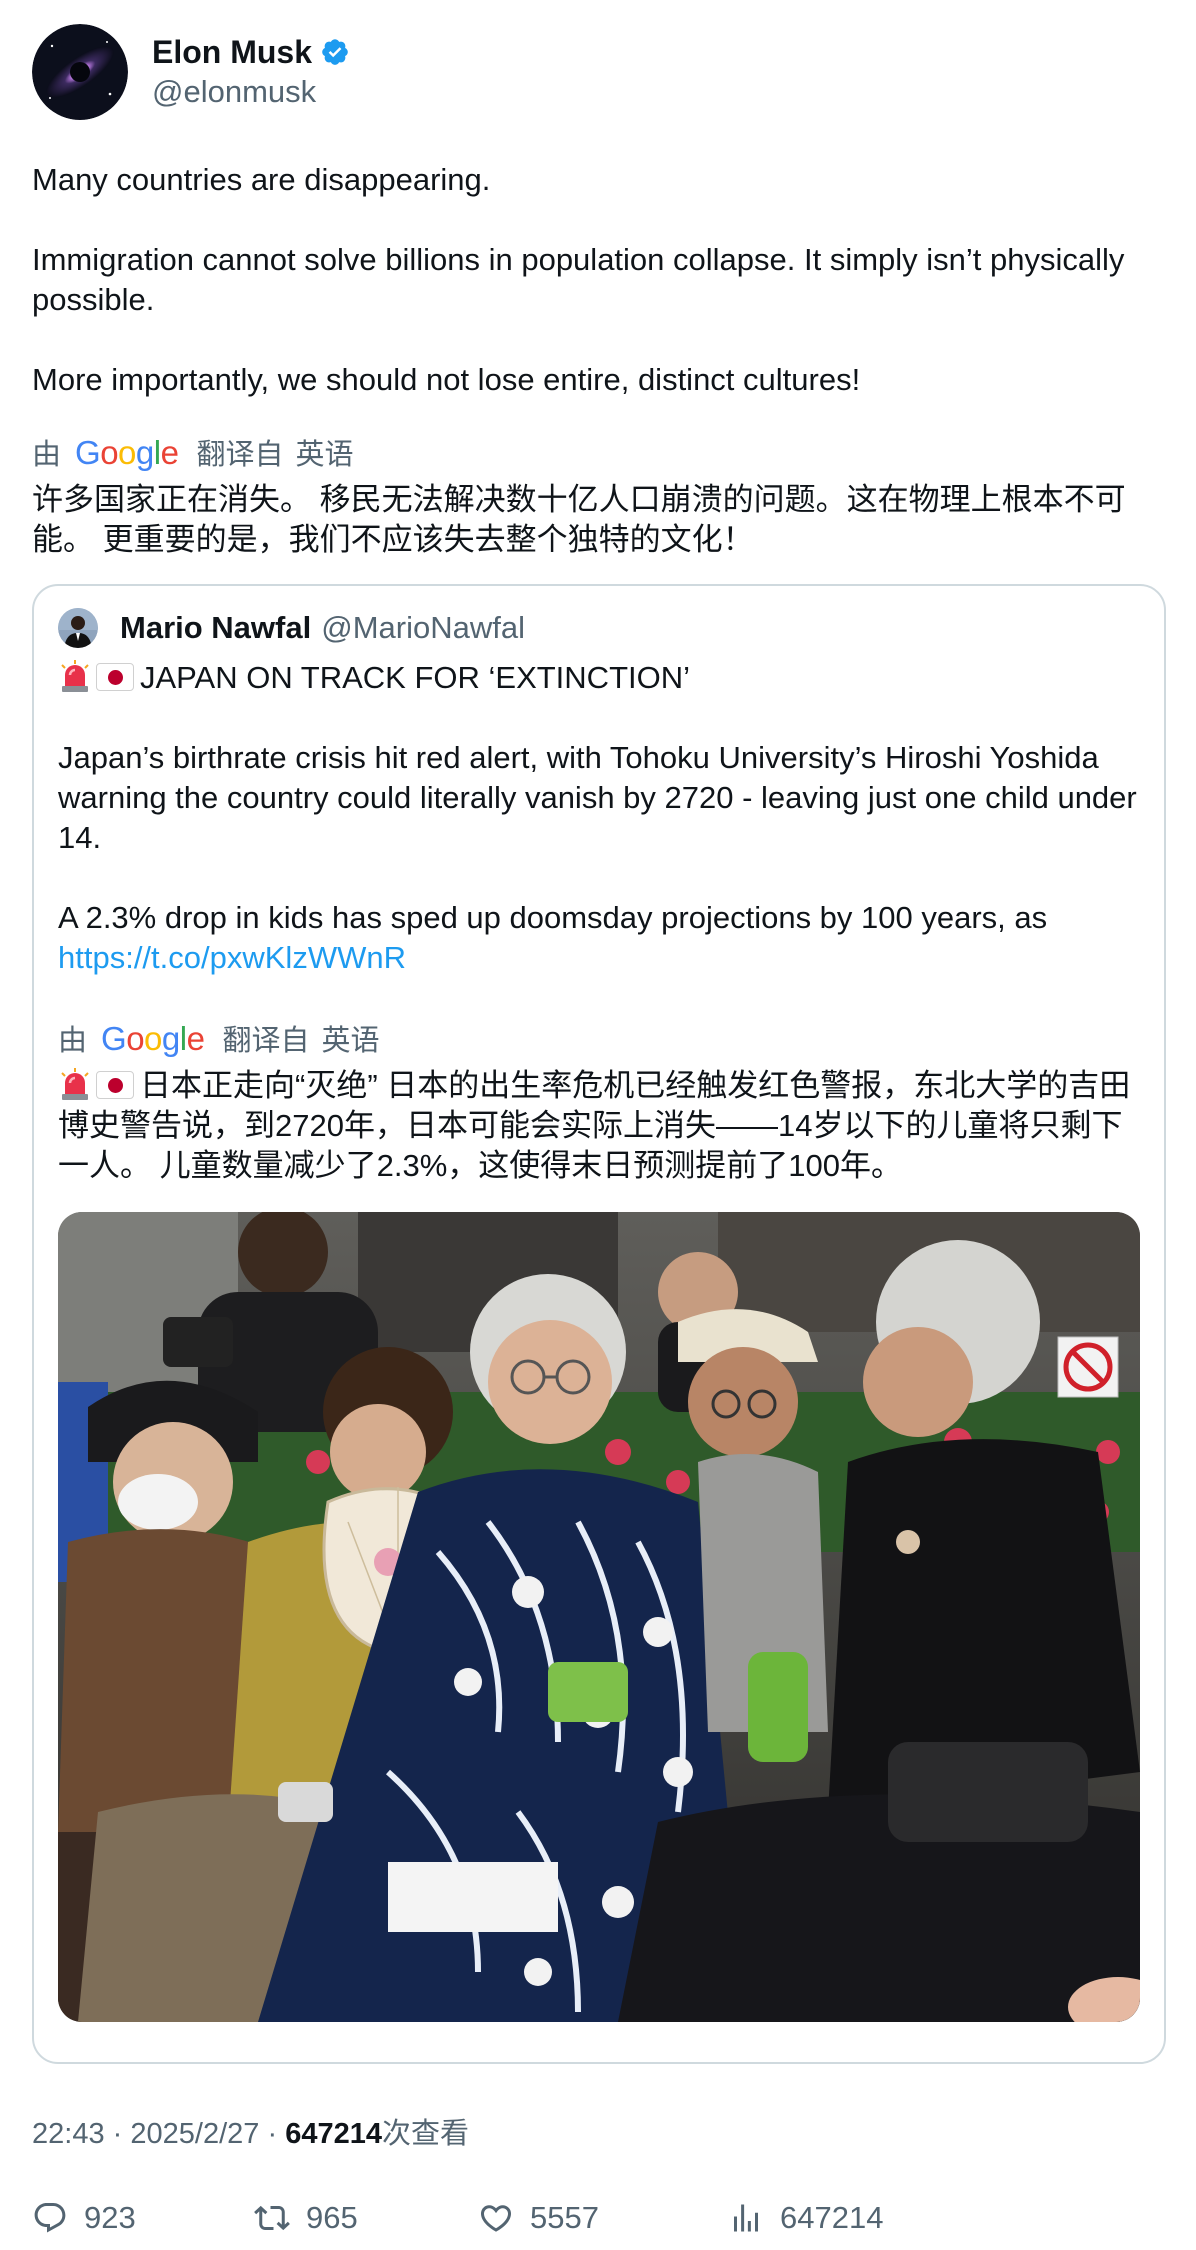 The width and height of the screenshot is (1196, 2250). Describe the element at coordinates (232, 52) in the screenshot. I see `author-name: Elon Musk` at that location.